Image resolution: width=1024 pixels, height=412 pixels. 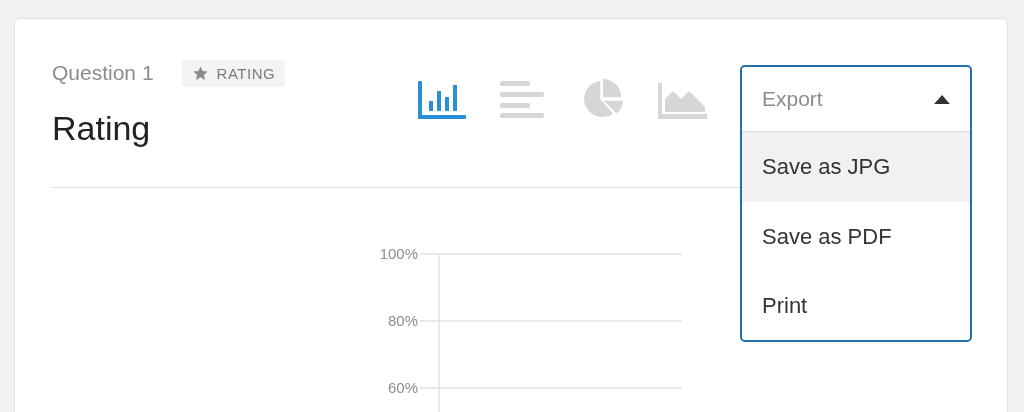 I want to click on menu-item: Save as PDF, so click(x=856, y=237).